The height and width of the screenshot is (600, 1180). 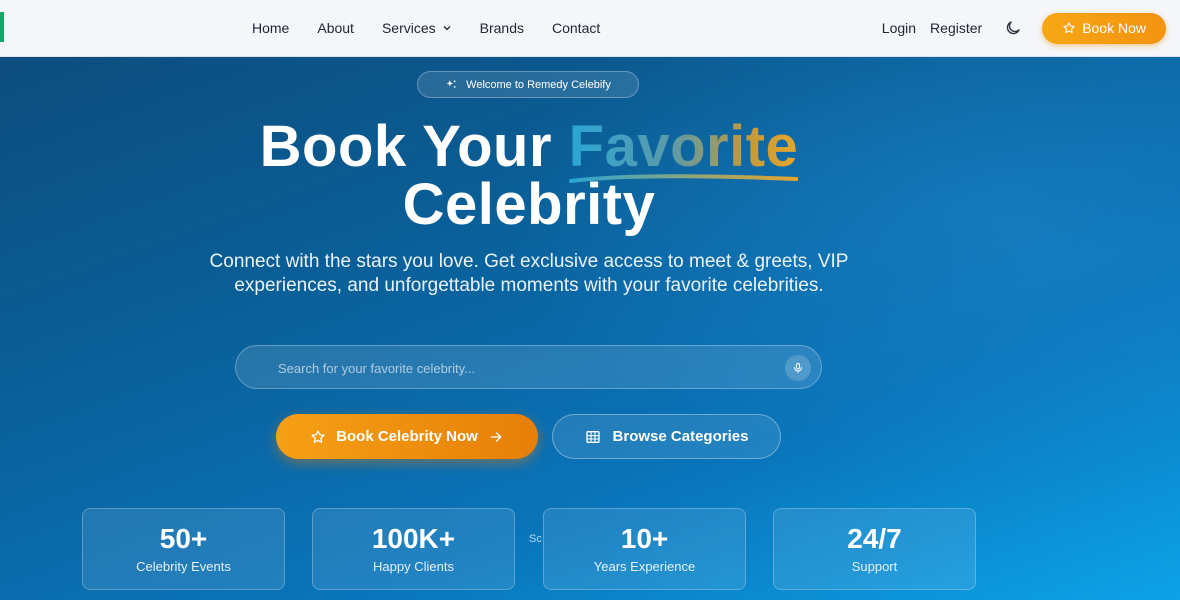 What do you see at coordinates (592, 436) in the screenshot?
I see `grid-icon` at bounding box center [592, 436].